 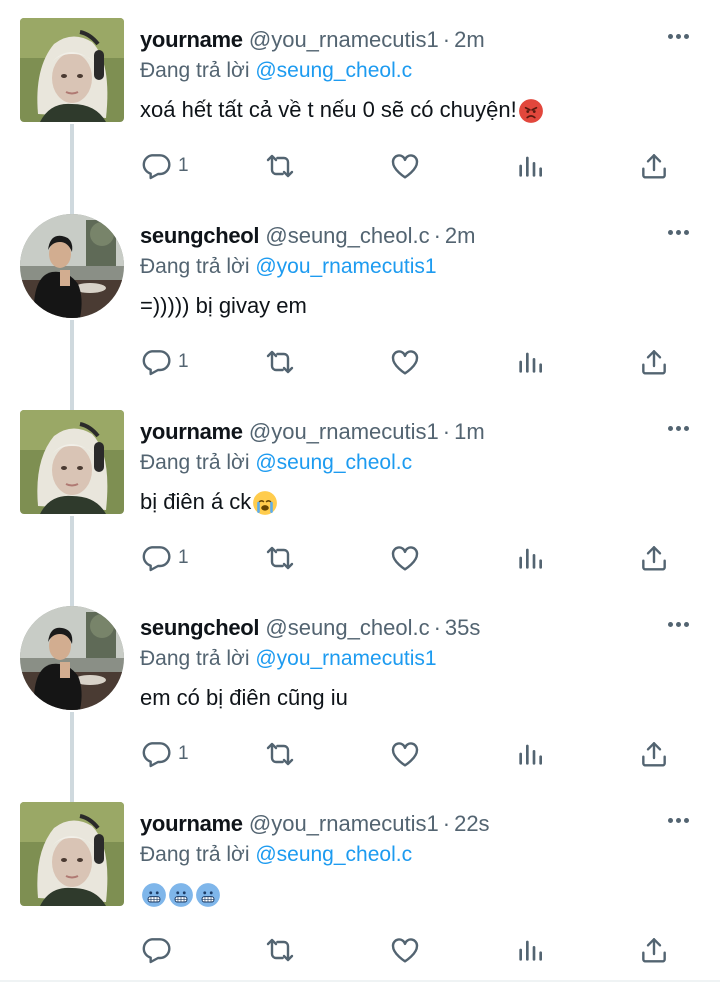 I want to click on angry-face-emoji, so click(x=531, y=111).